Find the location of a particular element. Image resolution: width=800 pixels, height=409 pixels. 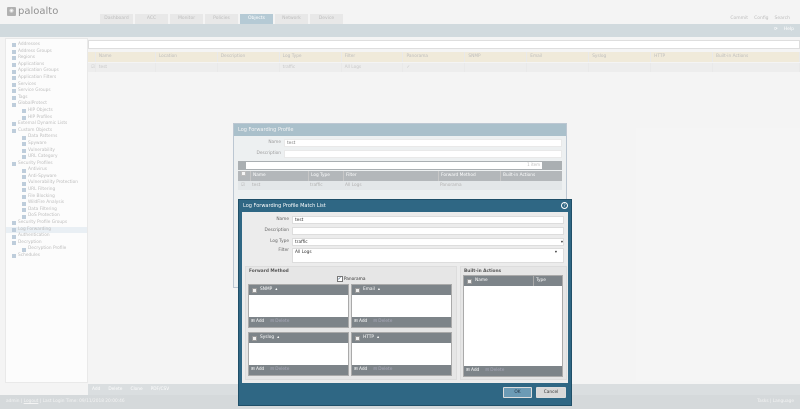

help-icon: ? is located at coordinates (564, 205).